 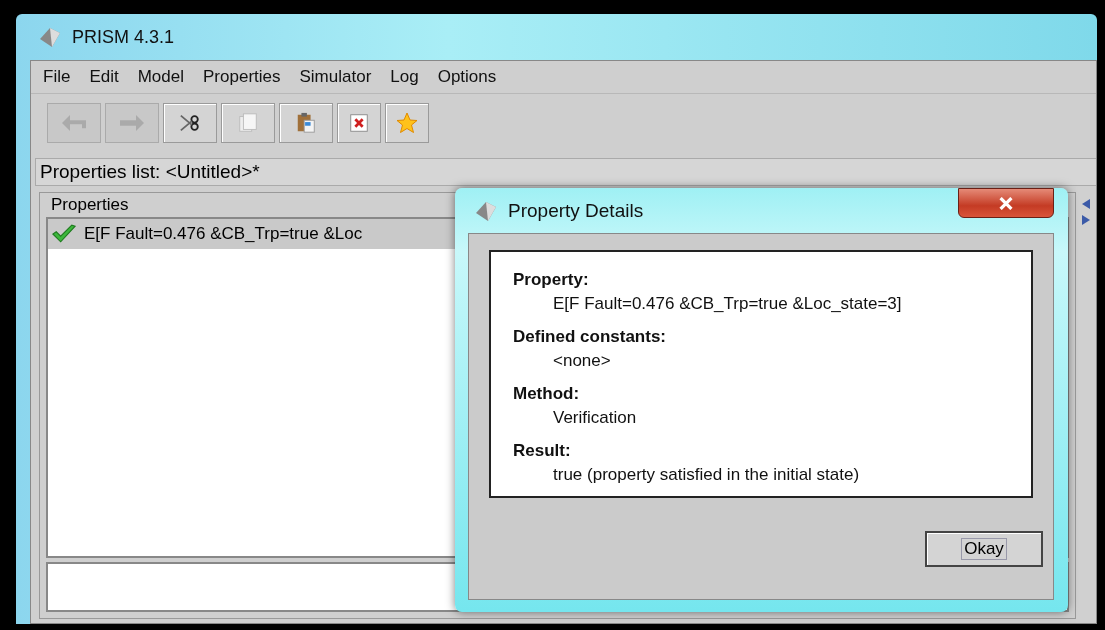 What do you see at coordinates (408, 77) in the screenshot?
I see `menu-item: Log` at bounding box center [408, 77].